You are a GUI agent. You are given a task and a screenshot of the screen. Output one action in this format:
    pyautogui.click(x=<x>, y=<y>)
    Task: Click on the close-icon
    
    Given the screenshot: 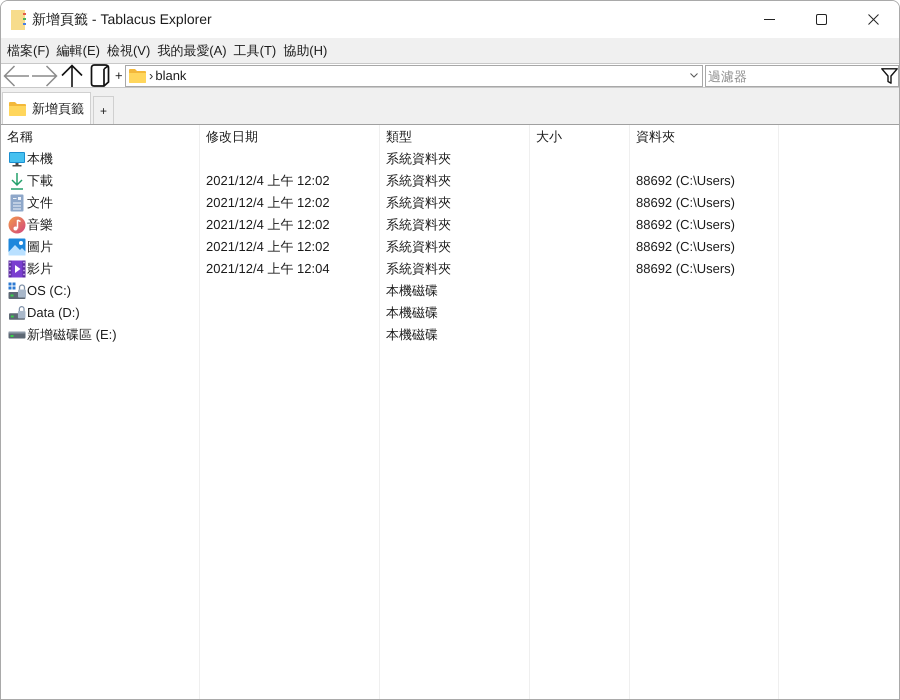 What is the action you would take?
    pyautogui.click(x=873, y=19)
    